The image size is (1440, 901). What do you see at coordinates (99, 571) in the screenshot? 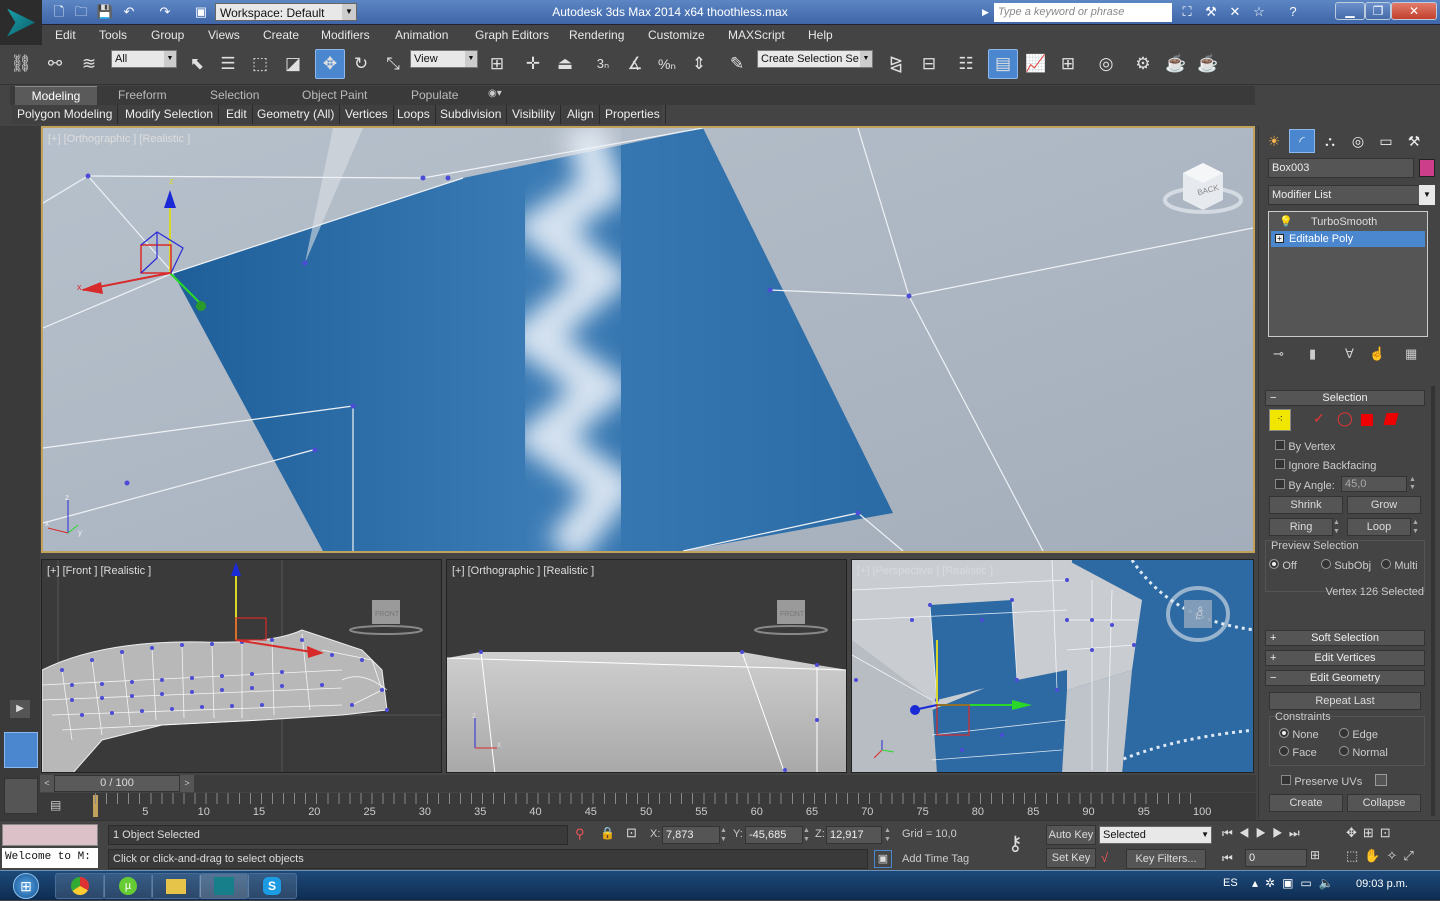
I see `viewport-label-front: [+] [Front ] [Realistic ]` at bounding box center [99, 571].